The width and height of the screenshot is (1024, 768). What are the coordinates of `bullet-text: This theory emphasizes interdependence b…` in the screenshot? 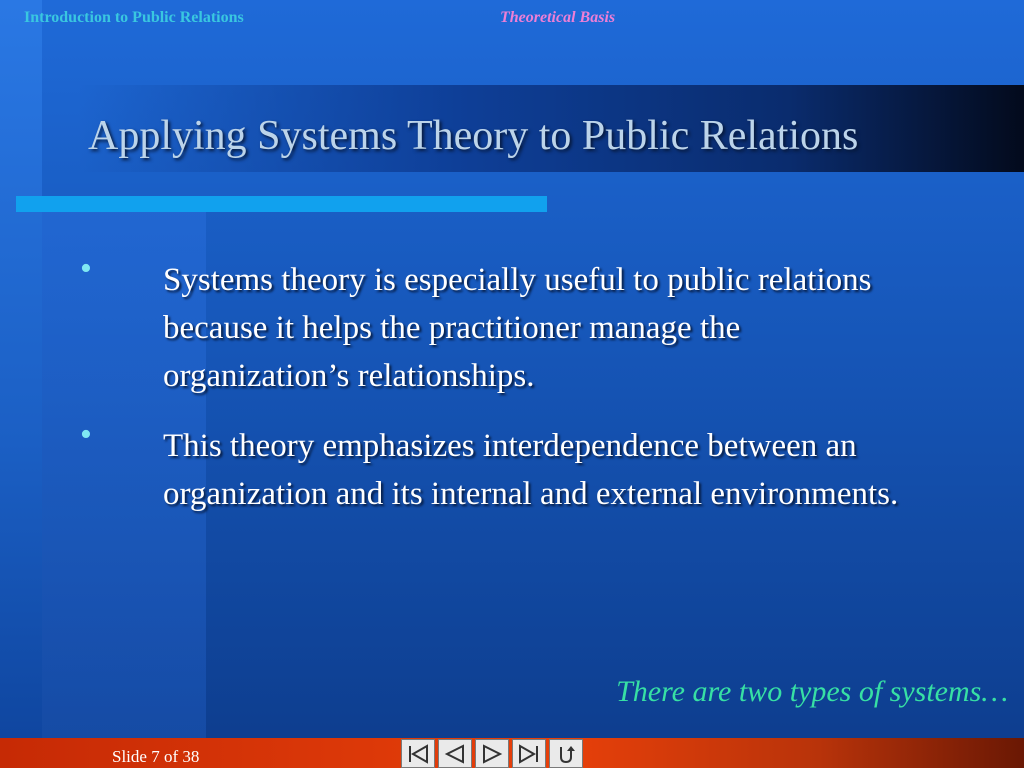 It's located at (531, 470).